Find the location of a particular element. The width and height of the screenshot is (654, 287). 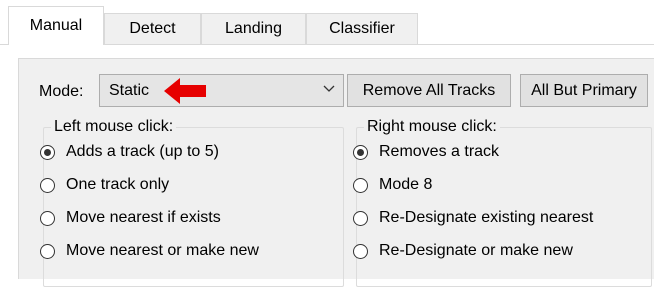

tab-label: Landing is located at coordinates (253, 28).